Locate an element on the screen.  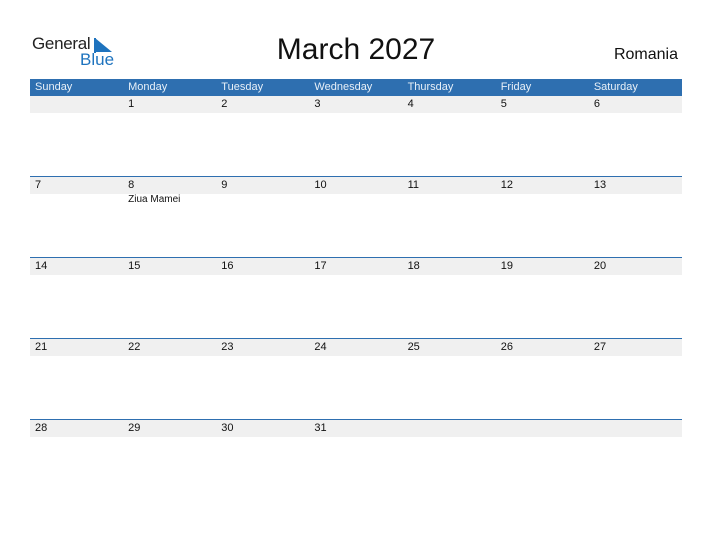
day-number: 26 is located at coordinates (506, 347).